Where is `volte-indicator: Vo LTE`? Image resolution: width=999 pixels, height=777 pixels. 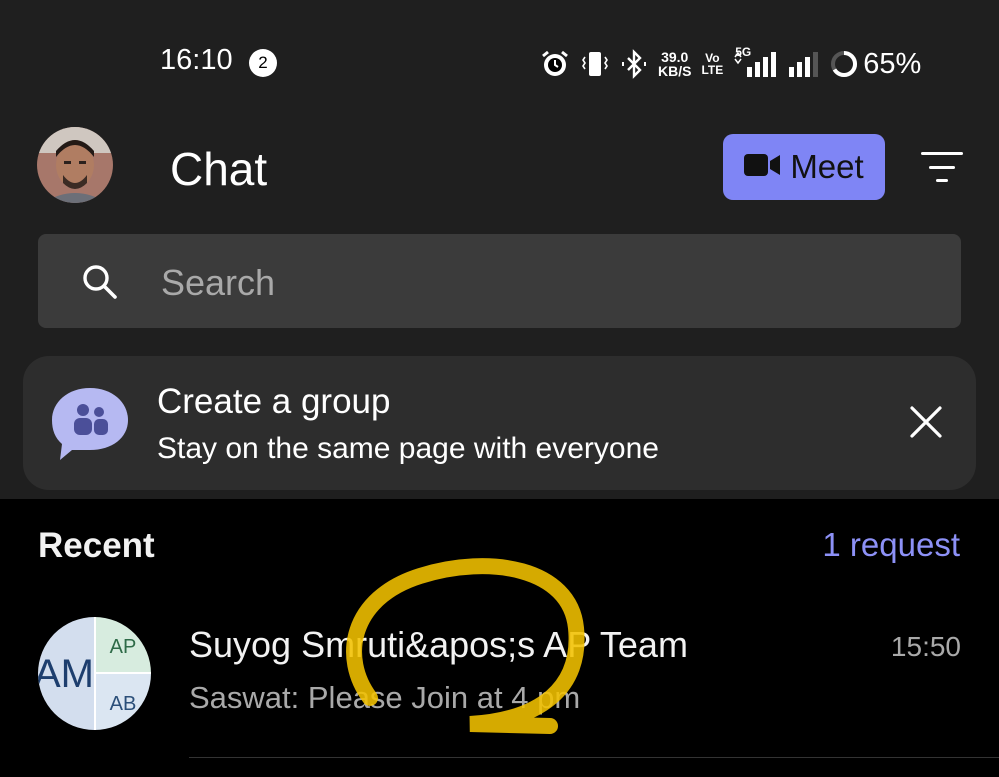
volte-indicator: Vo LTE is located at coordinates (712, 64).